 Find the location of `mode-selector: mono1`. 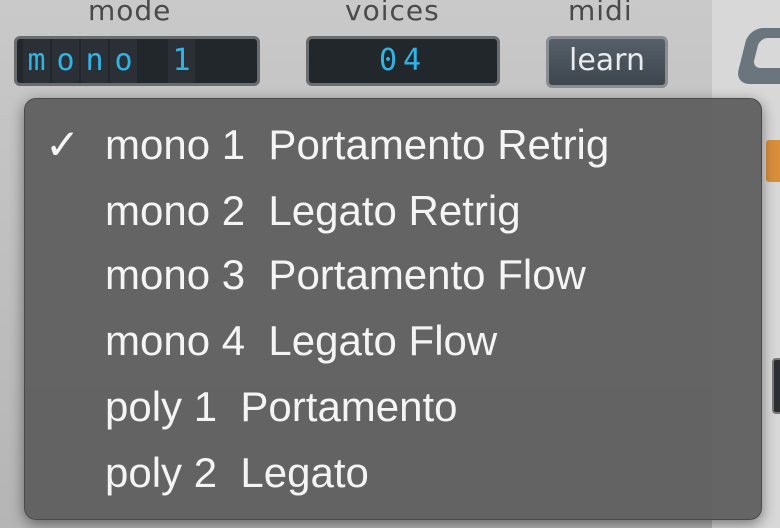

mode-selector: mono1 is located at coordinates (137, 61).